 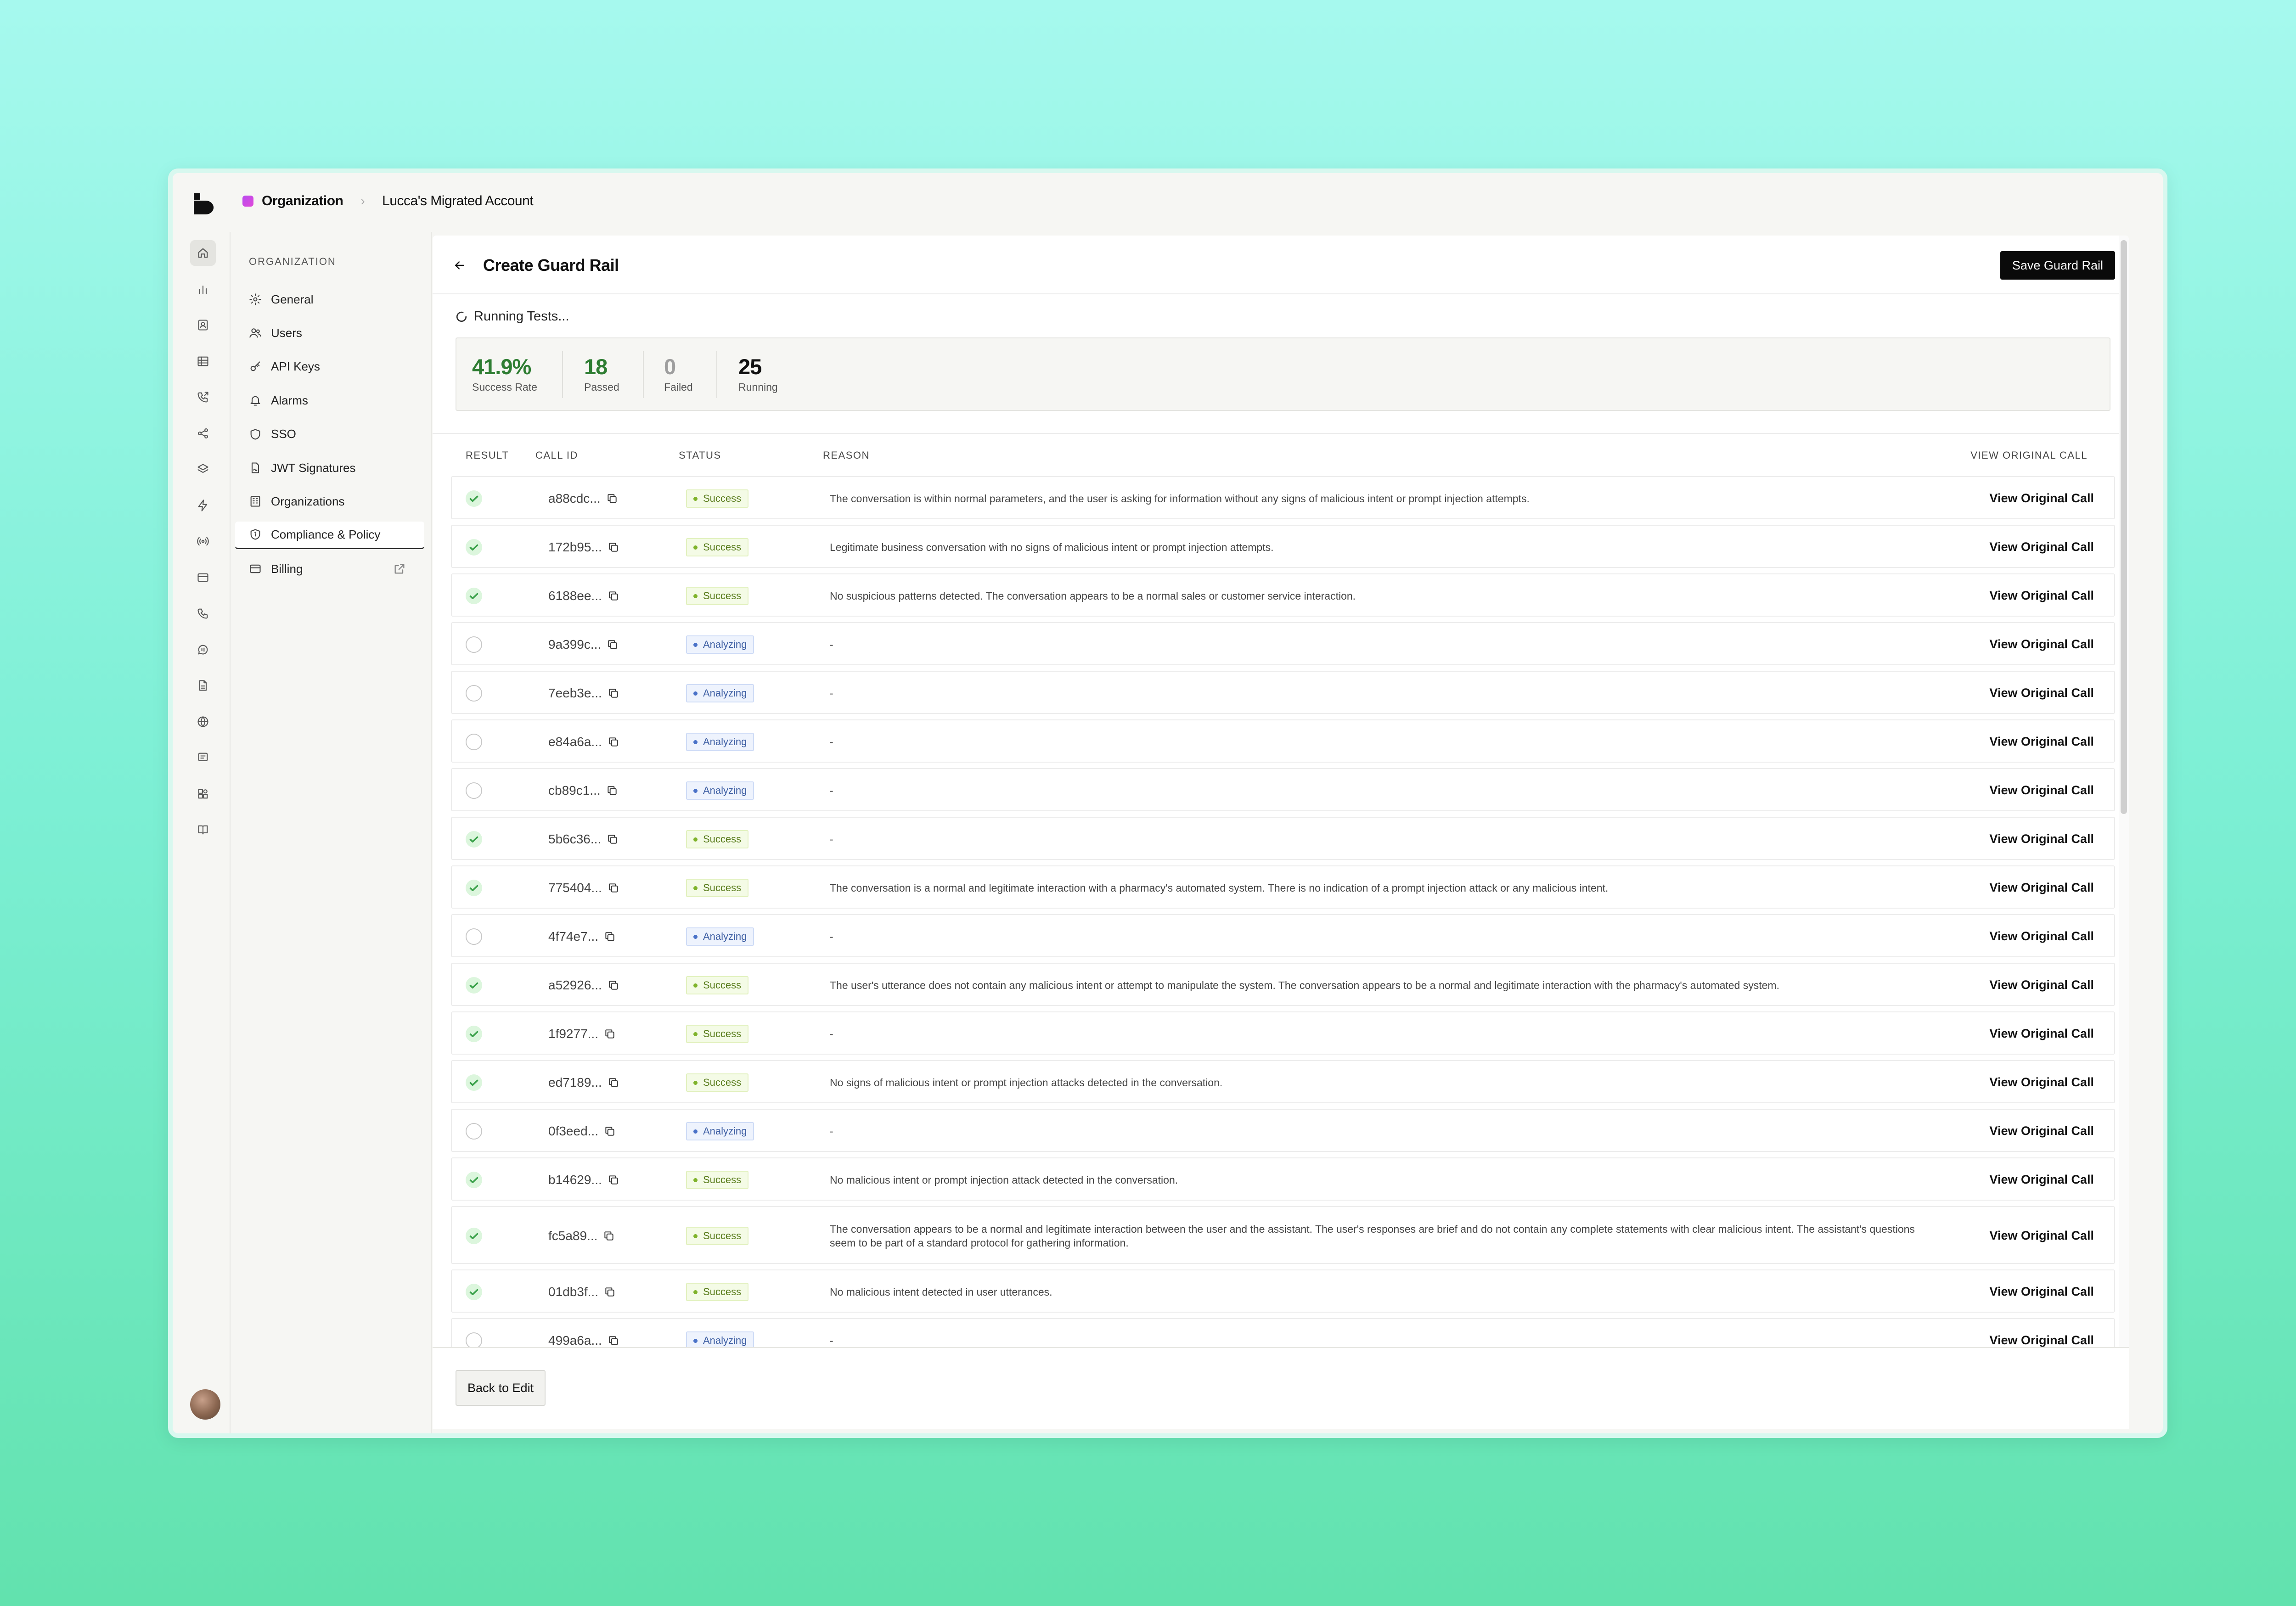 I want to click on stat-divider, so click(x=643, y=374).